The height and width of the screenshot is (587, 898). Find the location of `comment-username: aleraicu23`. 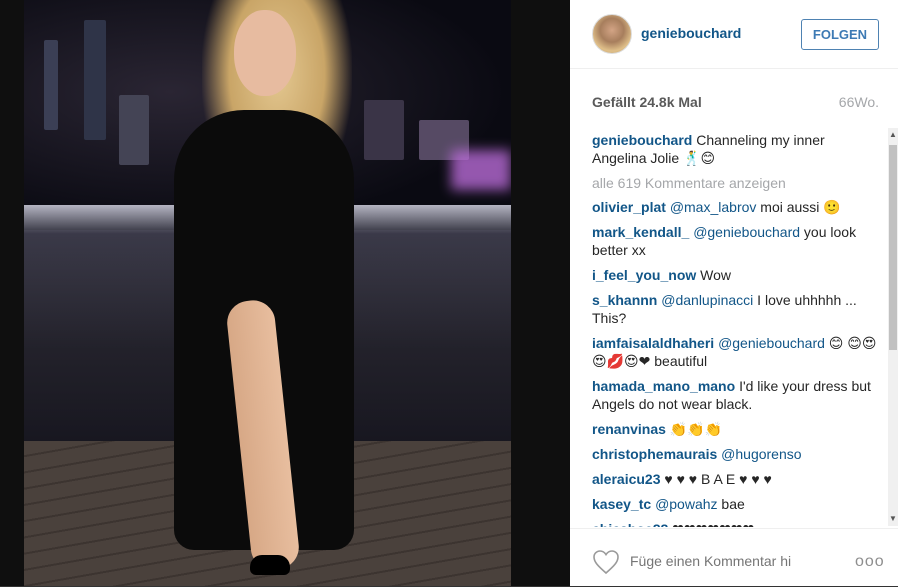

comment-username: aleraicu23 is located at coordinates (626, 479).